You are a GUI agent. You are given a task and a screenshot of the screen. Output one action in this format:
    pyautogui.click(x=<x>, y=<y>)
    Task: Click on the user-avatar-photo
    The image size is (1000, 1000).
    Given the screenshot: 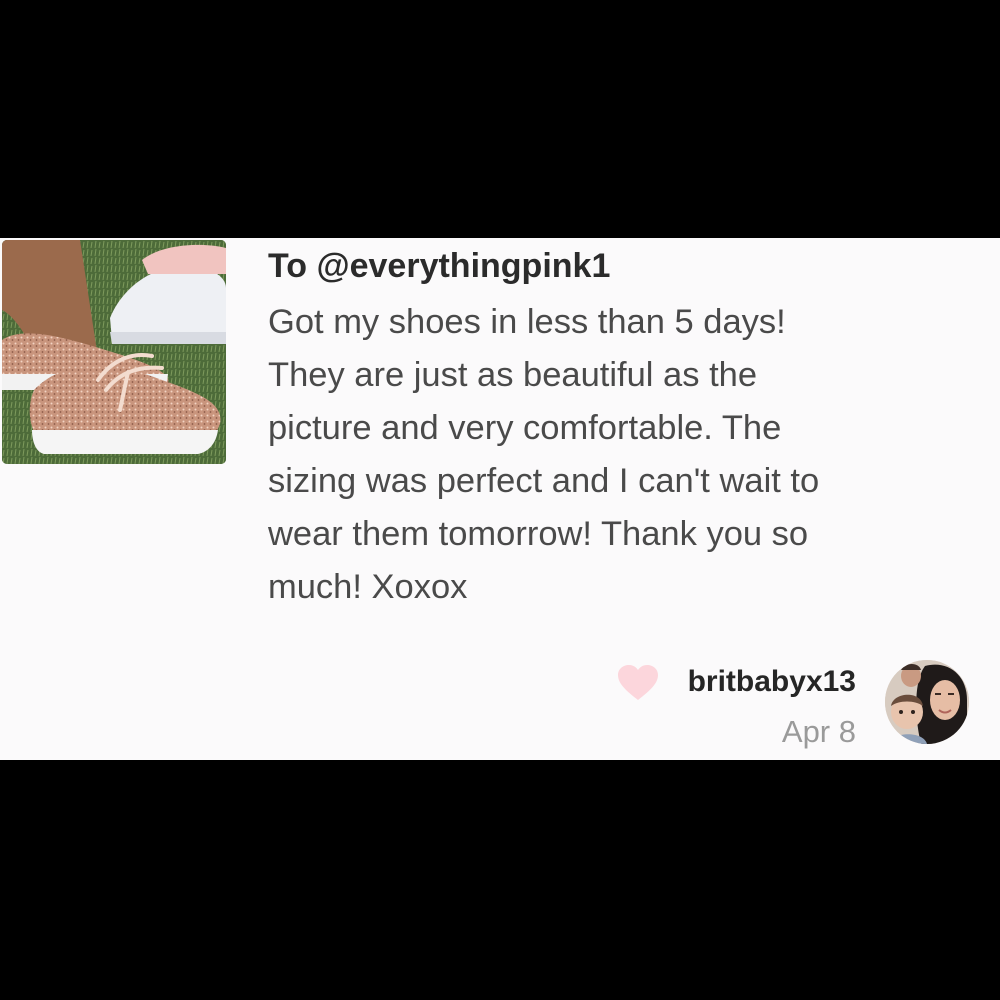 What is the action you would take?
    pyautogui.click(x=927, y=702)
    